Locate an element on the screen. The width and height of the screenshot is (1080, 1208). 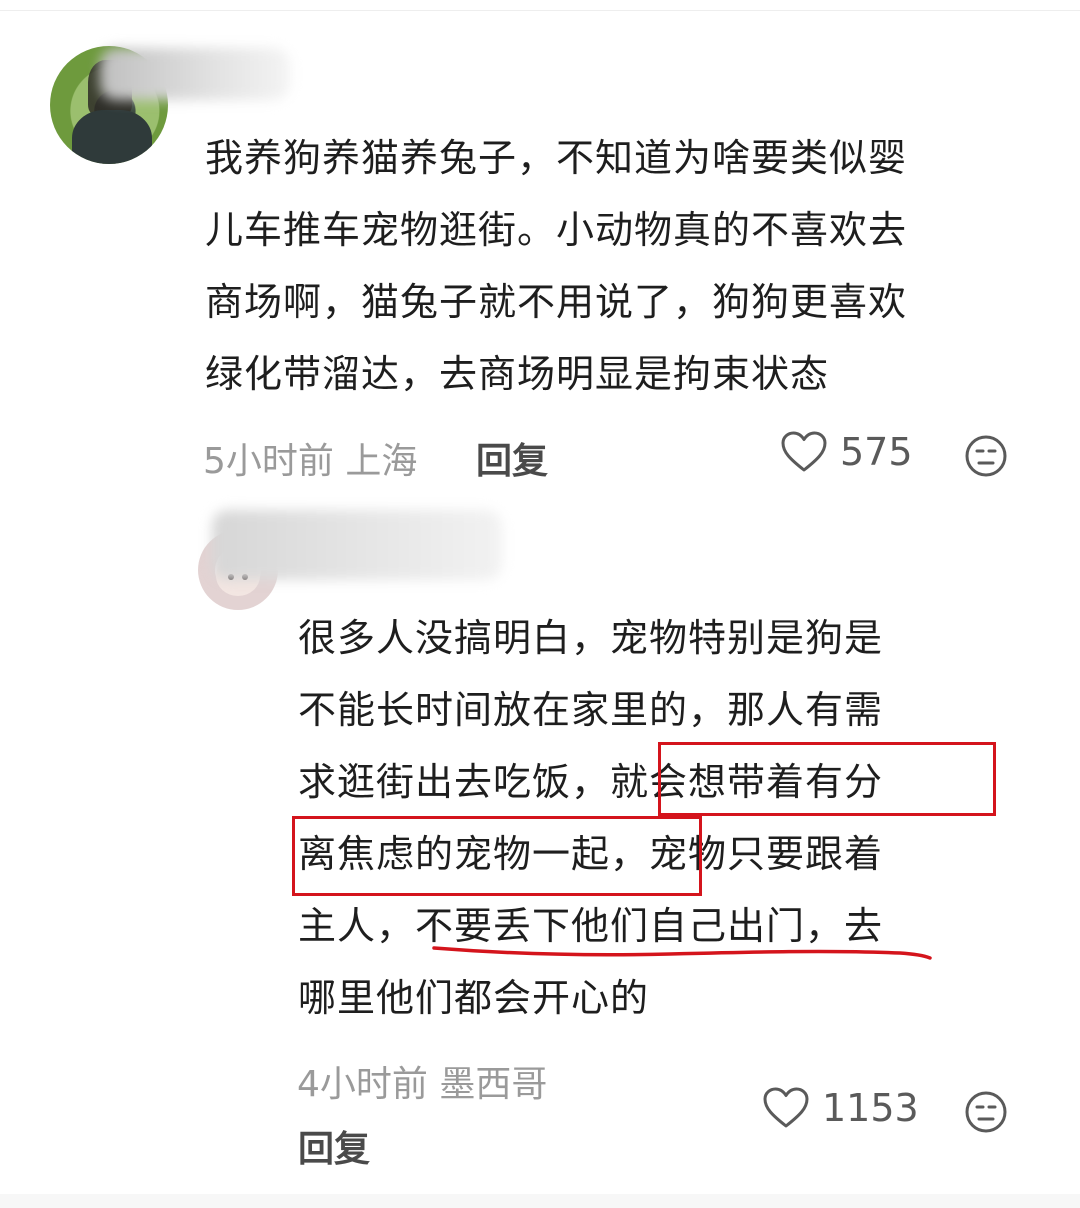
comment-line: 很多人没搞明白，宠物特别是狗是 is located at coordinates (591, 638).